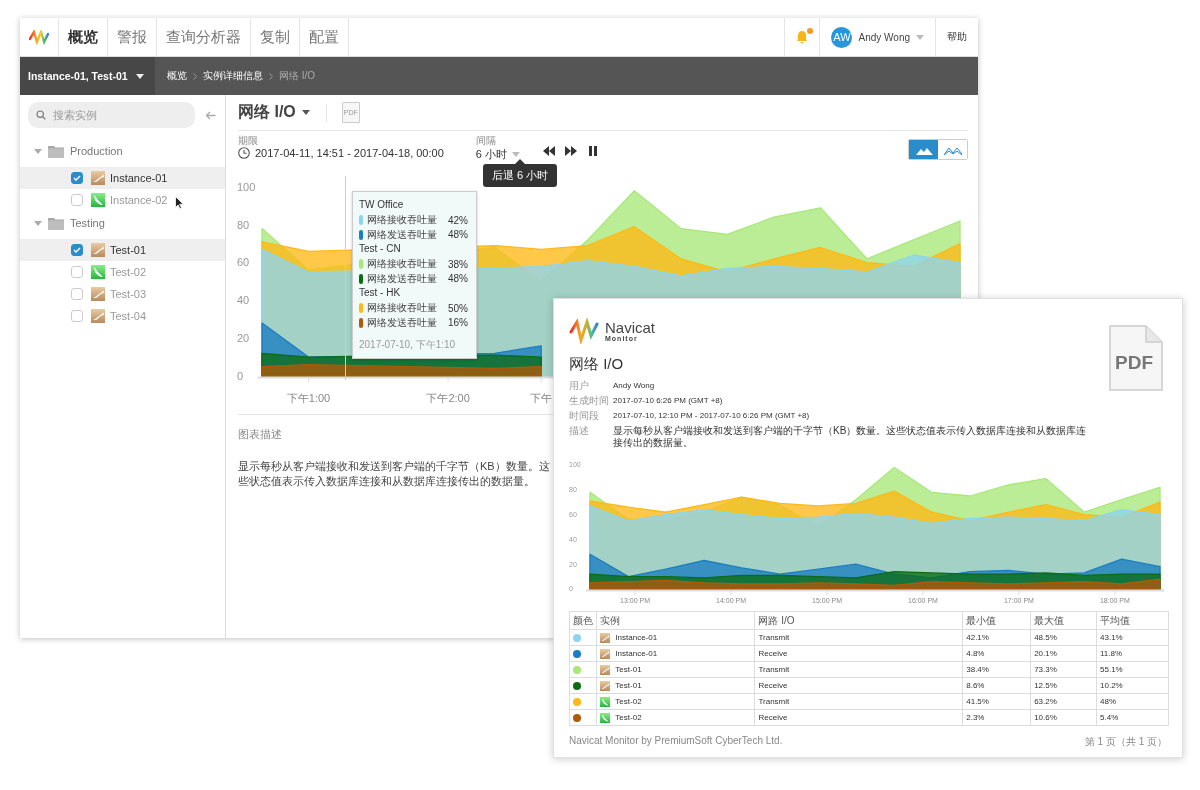  What do you see at coordinates (382, 204) in the screenshot?
I see `series-group-title: TW Office` at bounding box center [382, 204].